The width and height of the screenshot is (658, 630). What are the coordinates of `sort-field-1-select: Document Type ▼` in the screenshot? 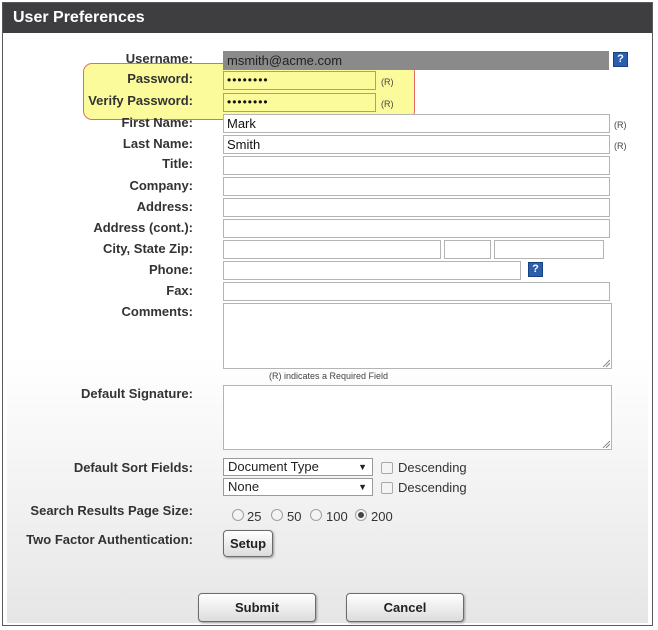 It's located at (298, 467).